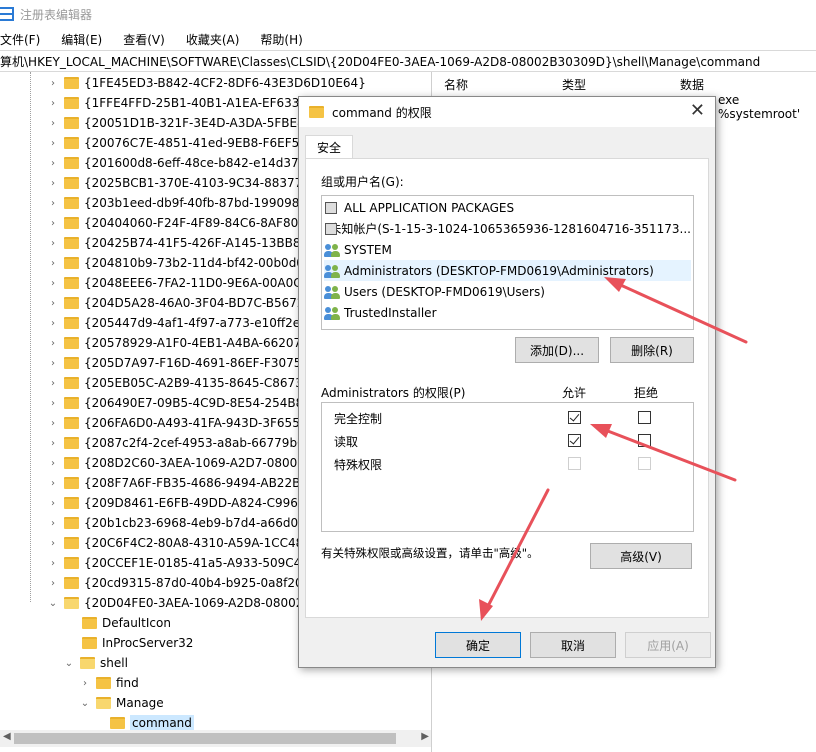 This screenshot has width=816, height=752. Describe the element at coordinates (196, 343) in the screenshot. I see `tree-item-label: {20578929-A1F0-4EB1-A4BA-662072` at that location.